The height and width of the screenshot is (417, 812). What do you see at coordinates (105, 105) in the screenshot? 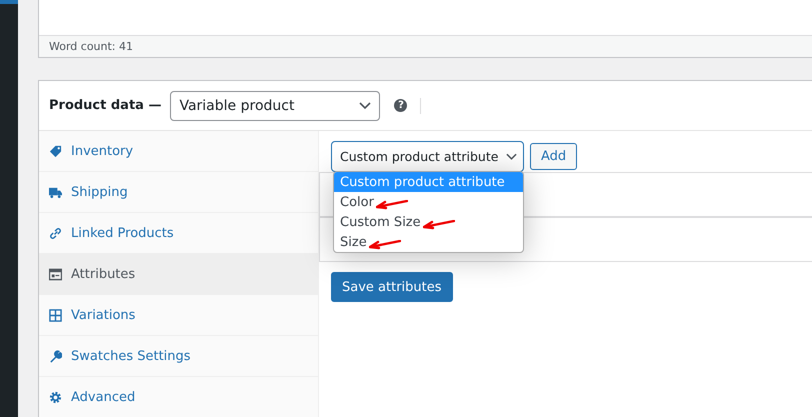
I see `panel-title: Product data —` at bounding box center [105, 105].